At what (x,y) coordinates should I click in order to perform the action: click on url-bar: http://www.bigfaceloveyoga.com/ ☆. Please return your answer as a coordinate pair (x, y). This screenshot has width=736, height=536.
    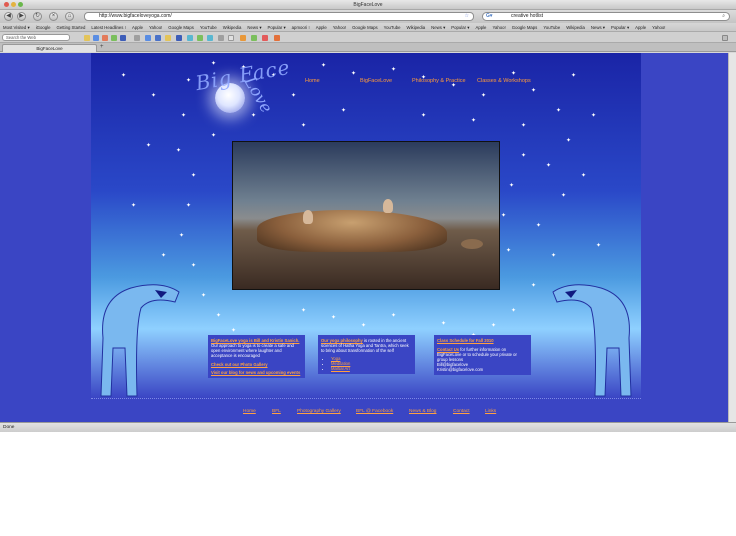
    Looking at the image, I should click on (279, 16).